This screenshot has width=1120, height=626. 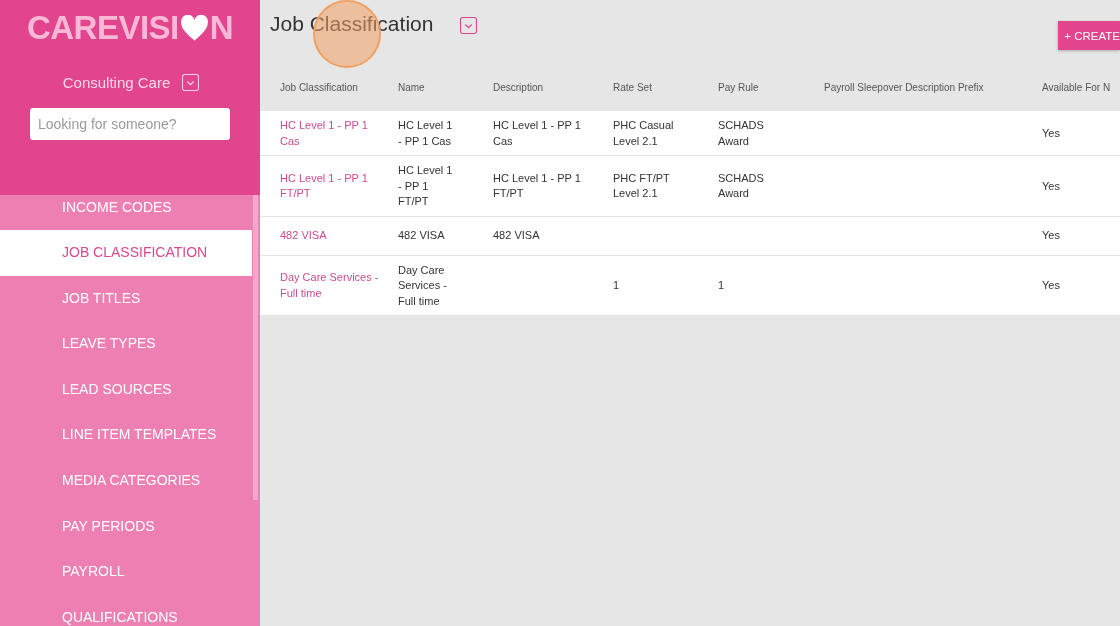 I want to click on menu-item: PAY PERIODS, so click(x=126, y=526).